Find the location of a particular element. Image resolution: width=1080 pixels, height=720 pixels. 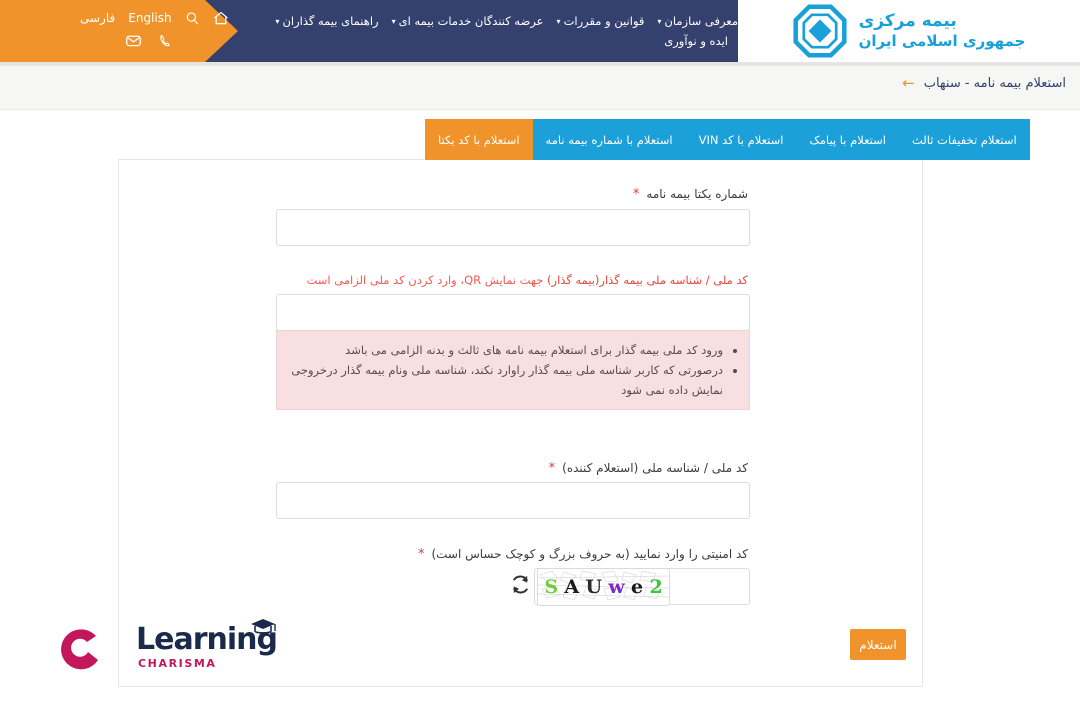

breadcrumb: استعلام بیمه نامه - سنهاب ← is located at coordinates (984, 84).